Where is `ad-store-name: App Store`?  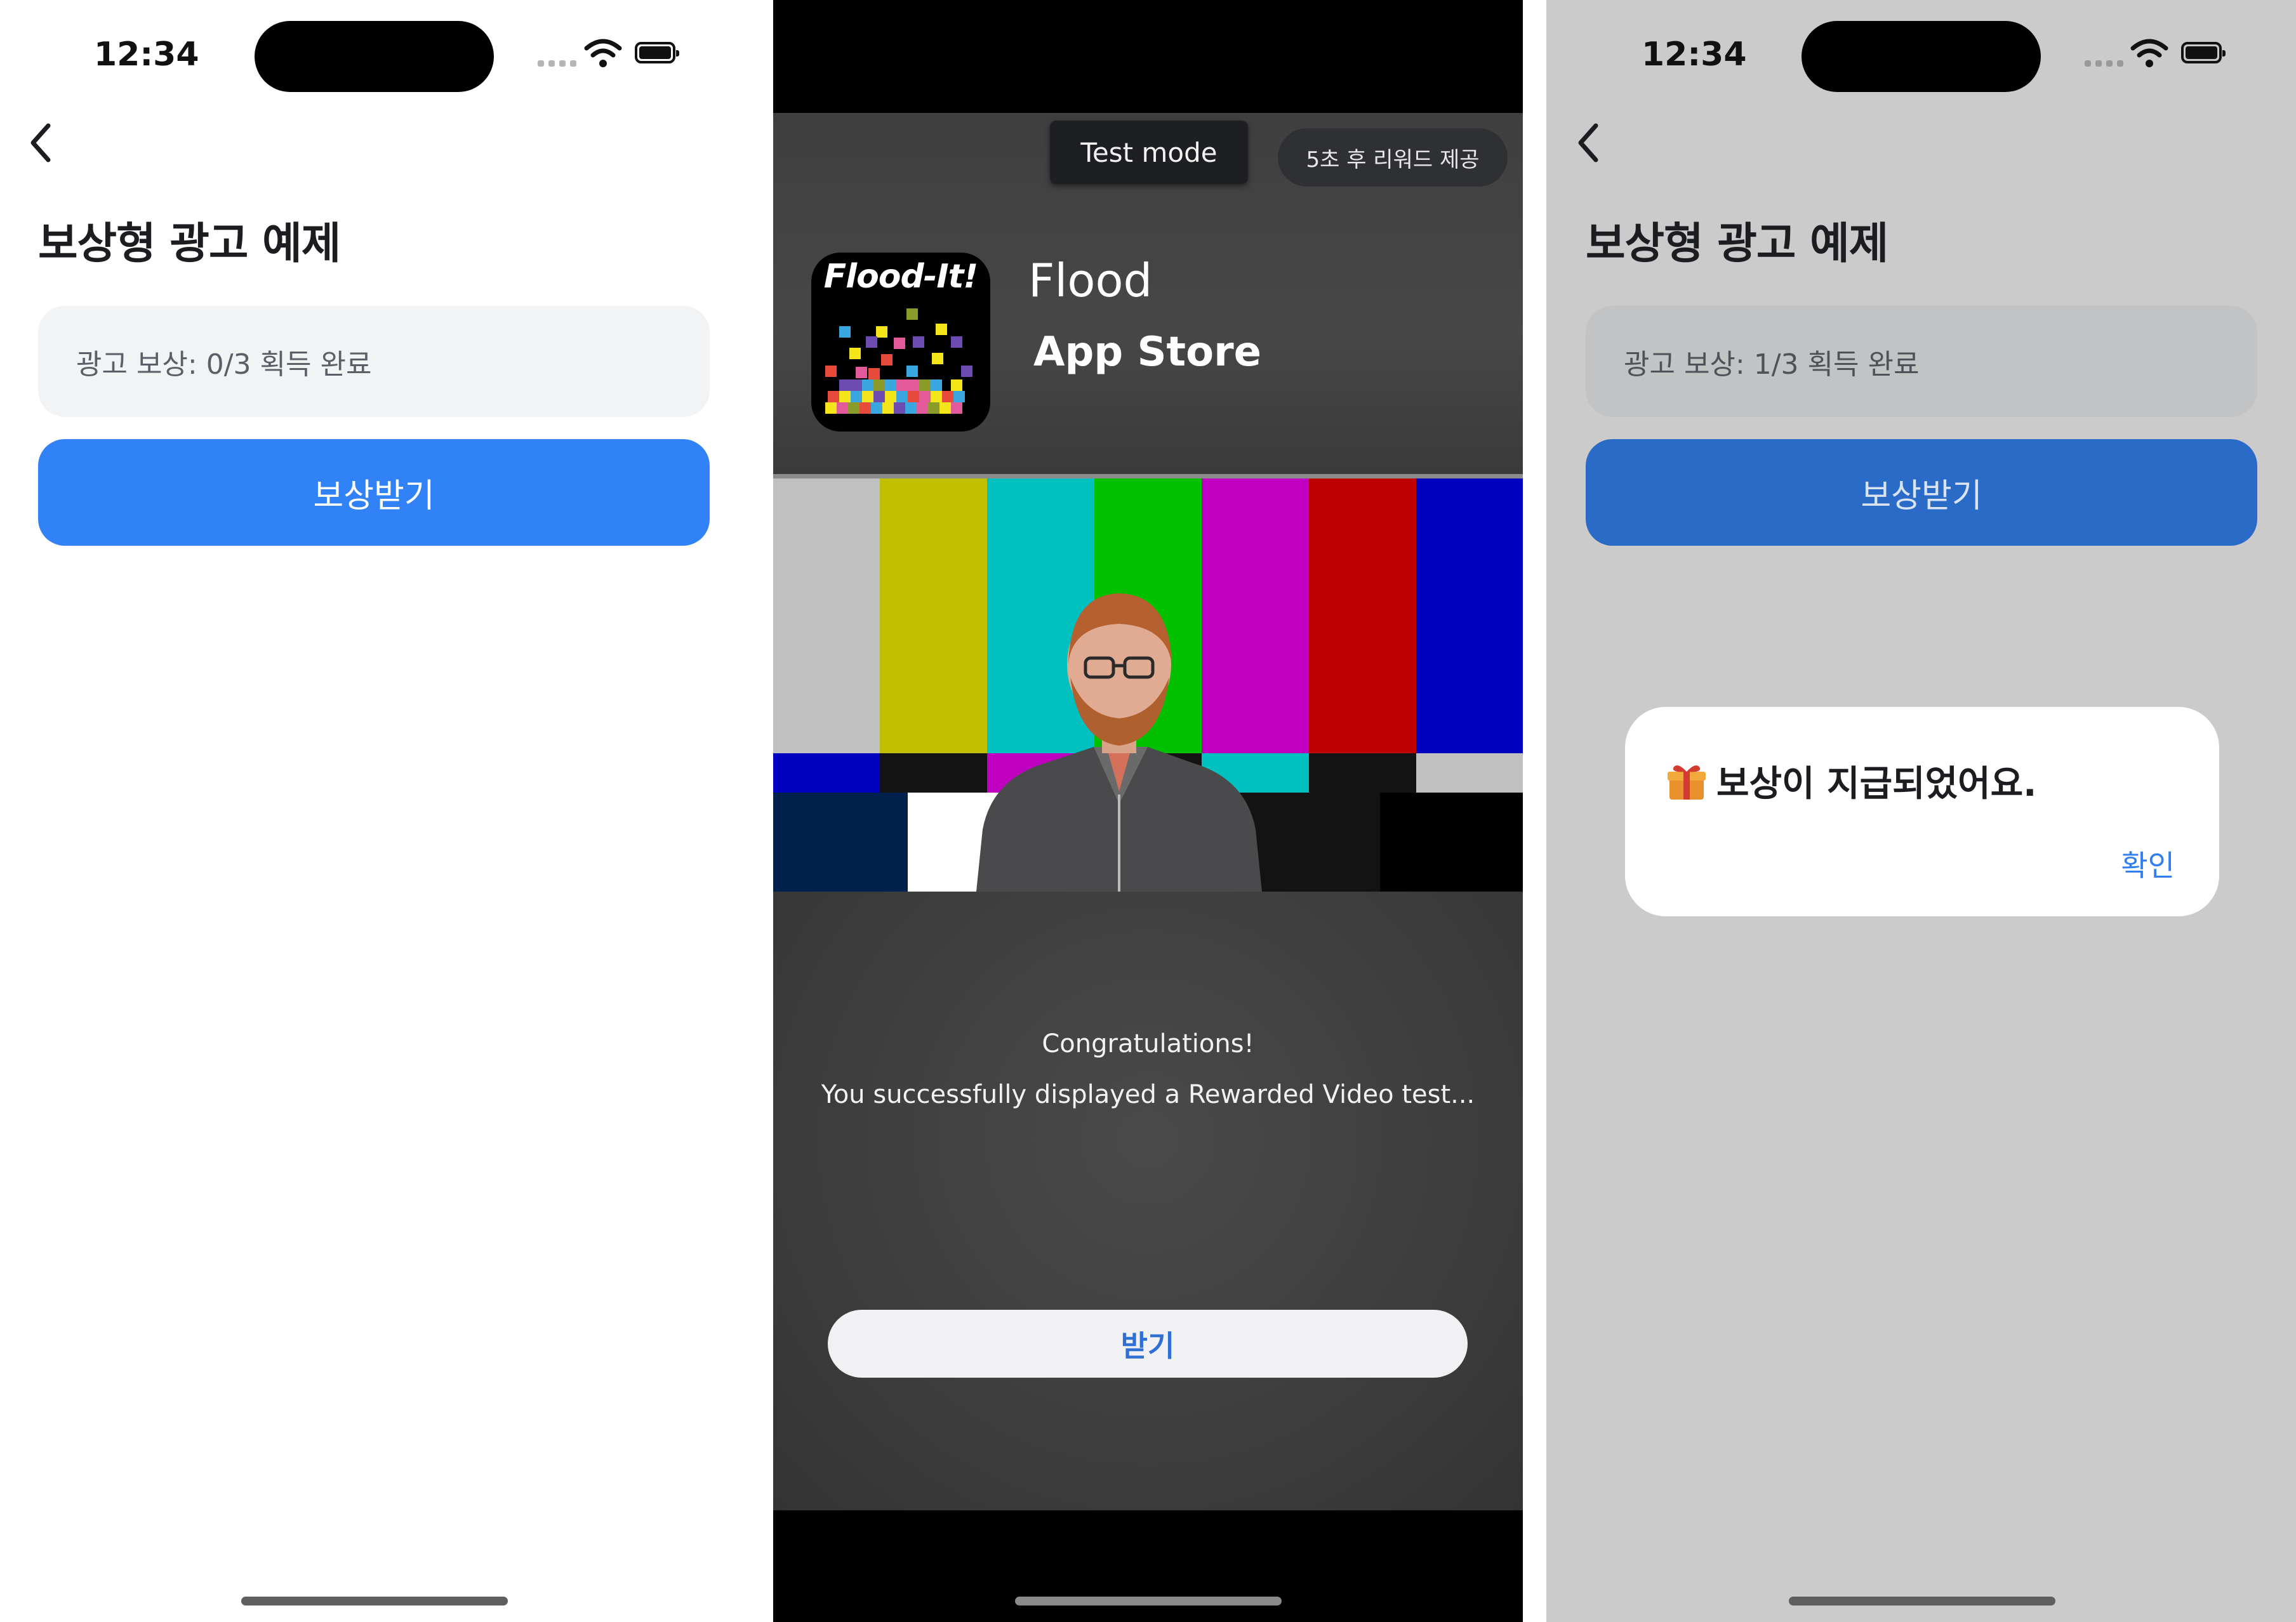 ad-store-name: App Store is located at coordinates (1147, 353).